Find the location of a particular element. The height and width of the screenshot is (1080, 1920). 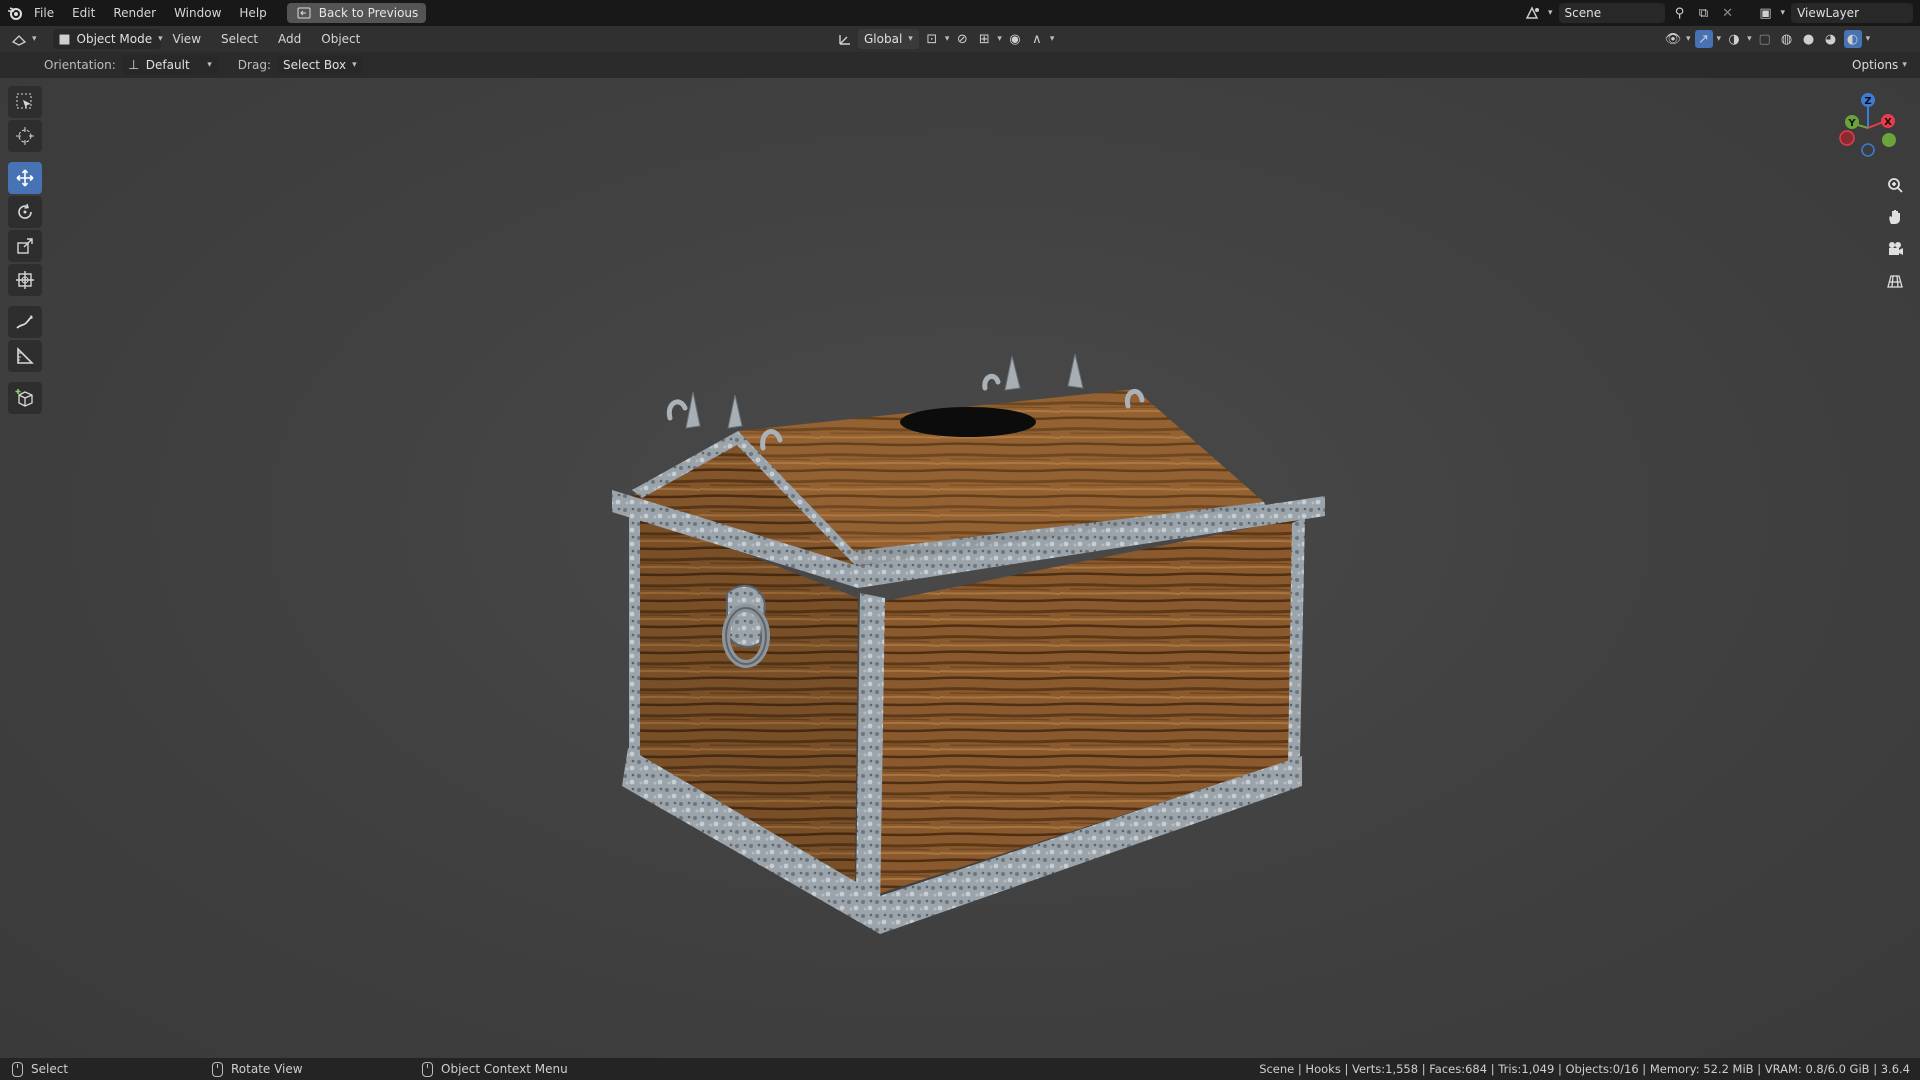

pin-icon: ⚲ is located at coordinates (1680, 13).